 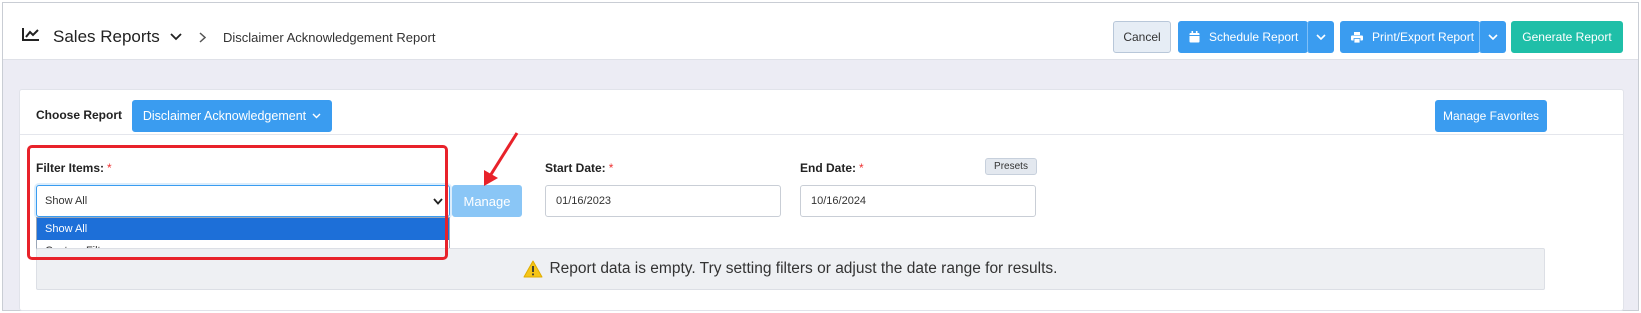 What do you see at coordinates (106, 37) in the screenshot?
I see `section-title: Sales Reports` at bounding box center [106, 37].